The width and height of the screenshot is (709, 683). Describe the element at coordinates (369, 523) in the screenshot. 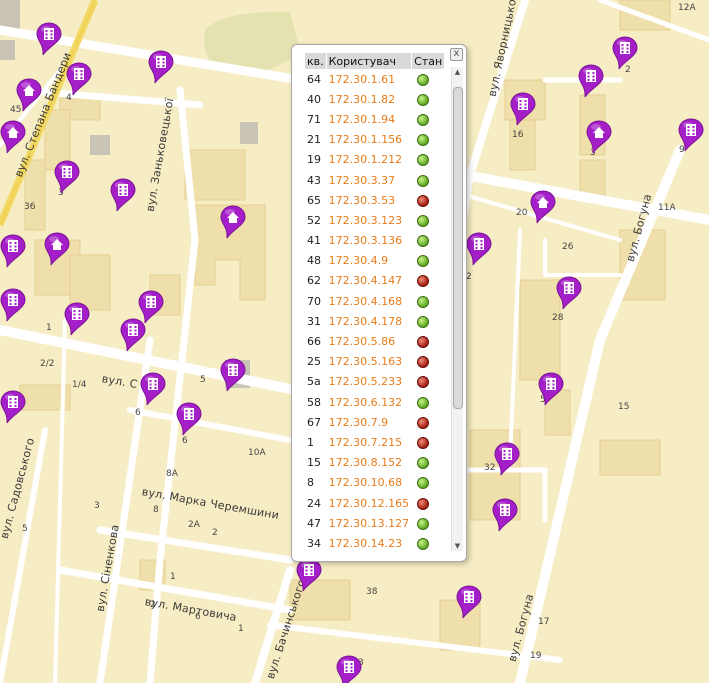

I see `cell-user-ip: 172.30.13.127` at that location.